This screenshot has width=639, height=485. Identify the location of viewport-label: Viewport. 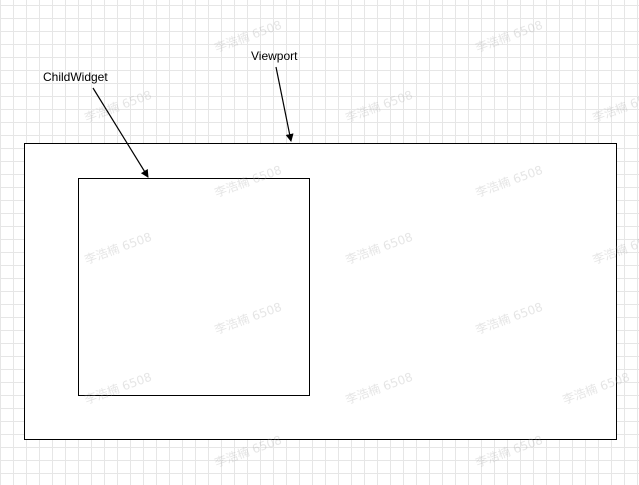
(274, 56).